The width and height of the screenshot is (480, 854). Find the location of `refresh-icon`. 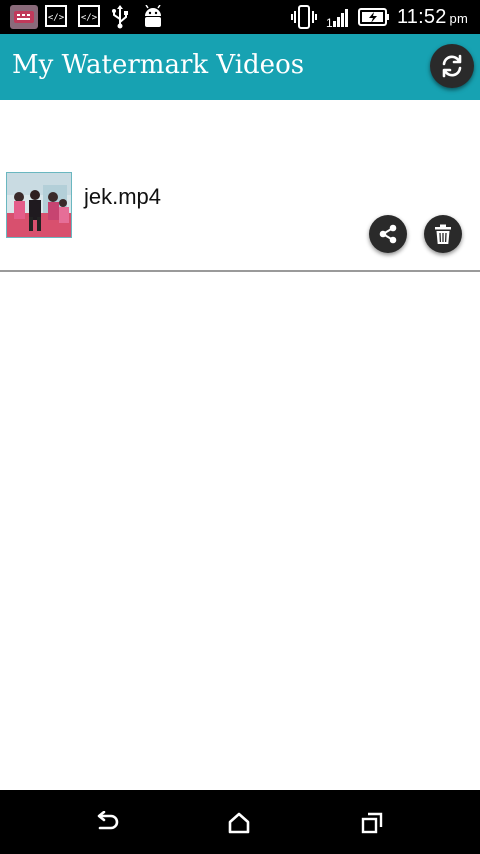

refresh-icon is located at coordinates (452, 66).